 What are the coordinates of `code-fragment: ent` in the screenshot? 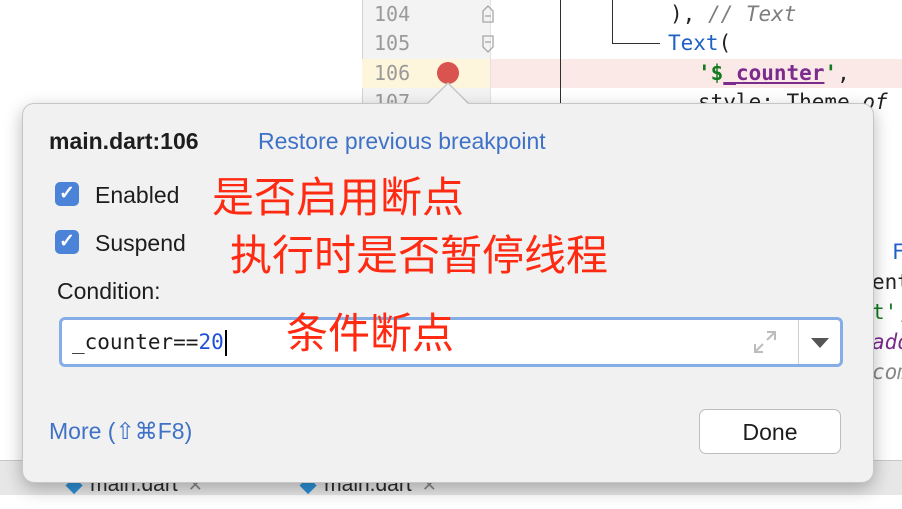 It's located at (887, 282).